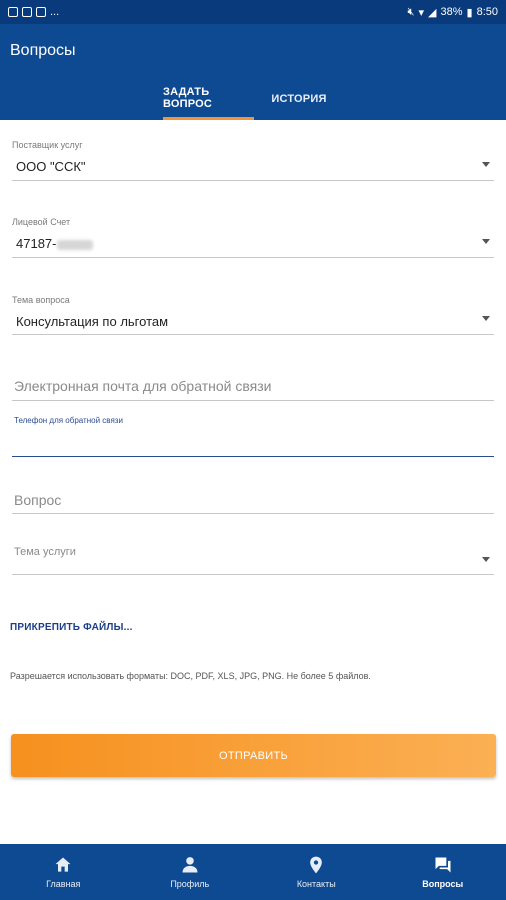 The width and height of the screenshot is (506, 900). I want to click on email-underline, so click(253, 400).